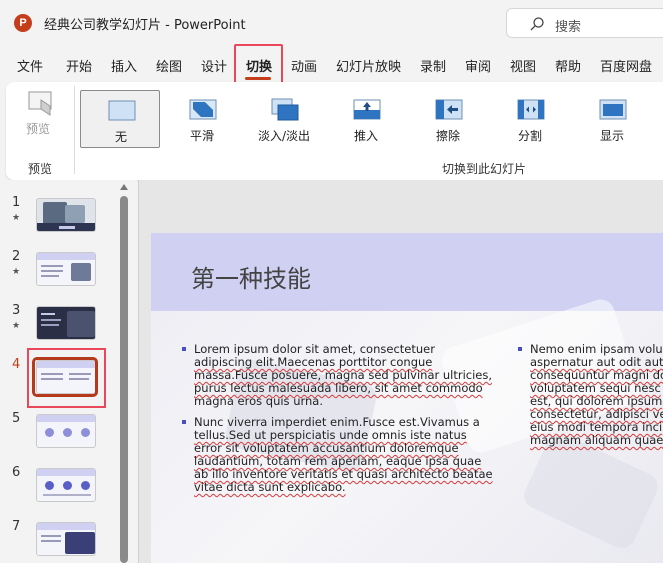 The width and height of the screenshot is (663, 563). I want to click on split-transition-icon, so click(531, 109).